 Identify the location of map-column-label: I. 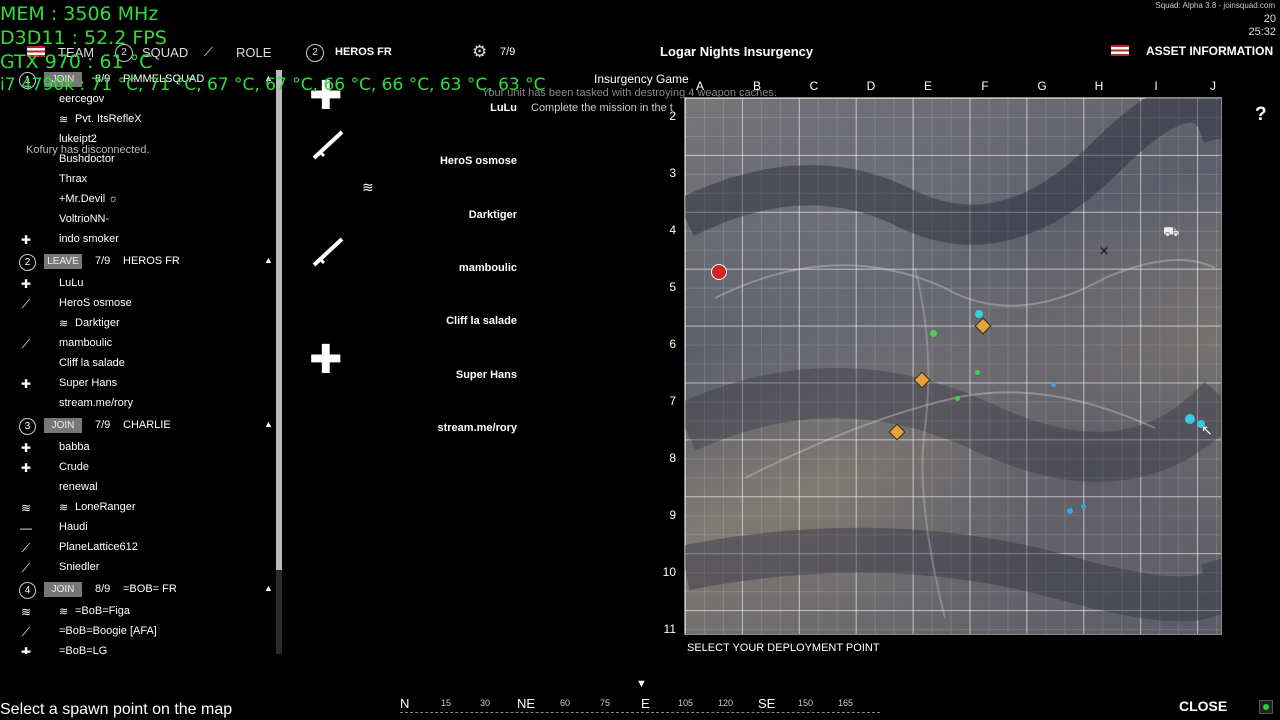
(1156, 86).